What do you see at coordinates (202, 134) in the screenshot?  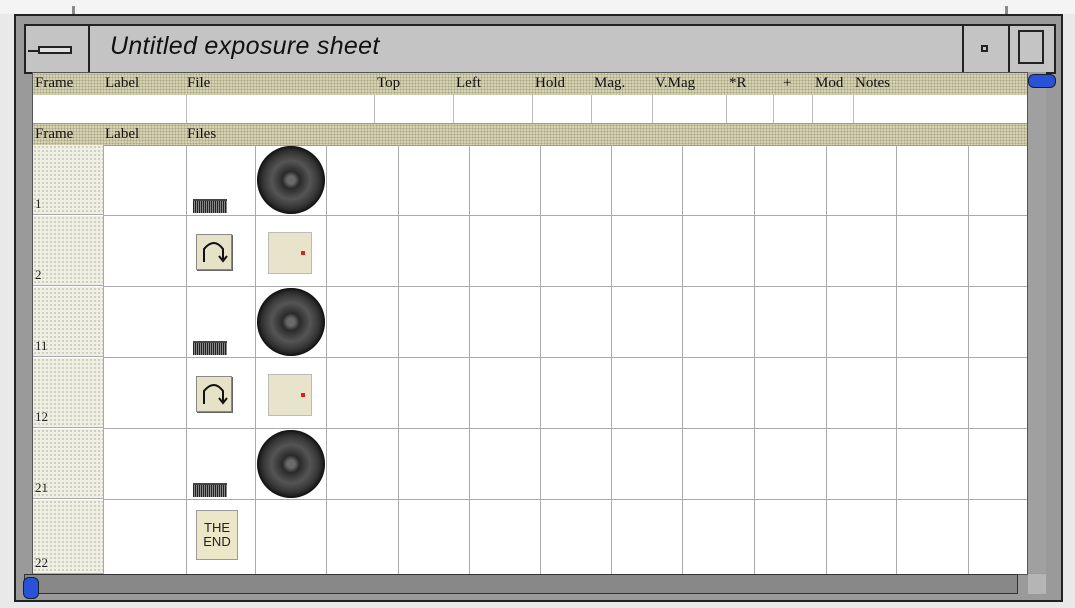 I see `col2-files: Files` at bounding box center [202, 134].